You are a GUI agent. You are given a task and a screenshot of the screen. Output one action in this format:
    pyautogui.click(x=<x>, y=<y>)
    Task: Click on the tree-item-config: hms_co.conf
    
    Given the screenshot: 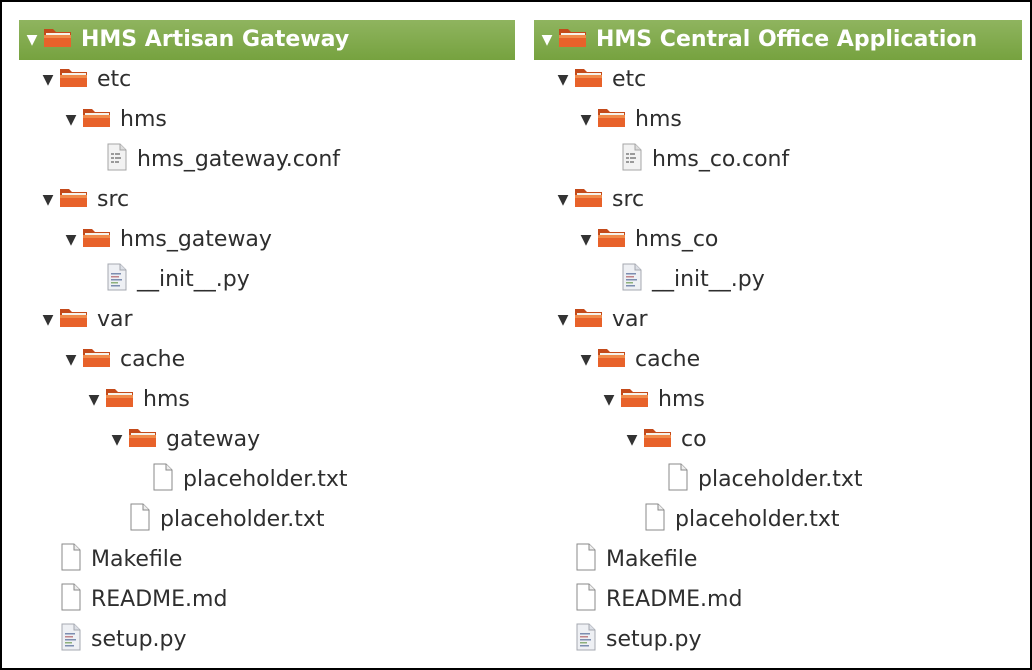 What is the action you would take?
    pyautogui.click(x=778, y=160)
    